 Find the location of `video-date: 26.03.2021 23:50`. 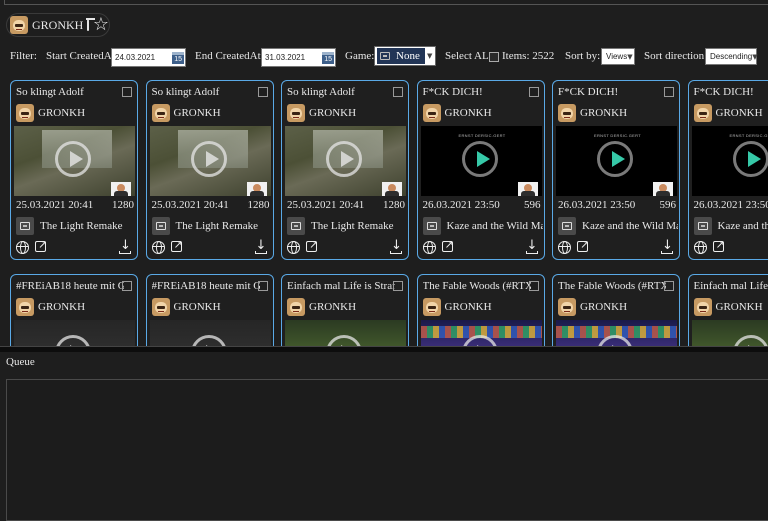

video-date: 26.03.2021 23:50 is located at coordinates (461, 205).